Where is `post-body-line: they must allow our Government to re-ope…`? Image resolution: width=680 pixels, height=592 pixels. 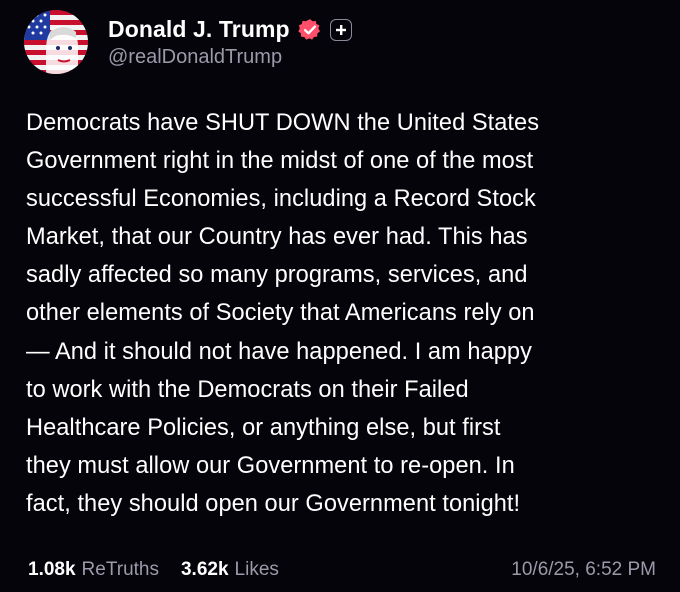
post-body-line: they must allow our Government to re-ope… is located at coordinates (270, 465).